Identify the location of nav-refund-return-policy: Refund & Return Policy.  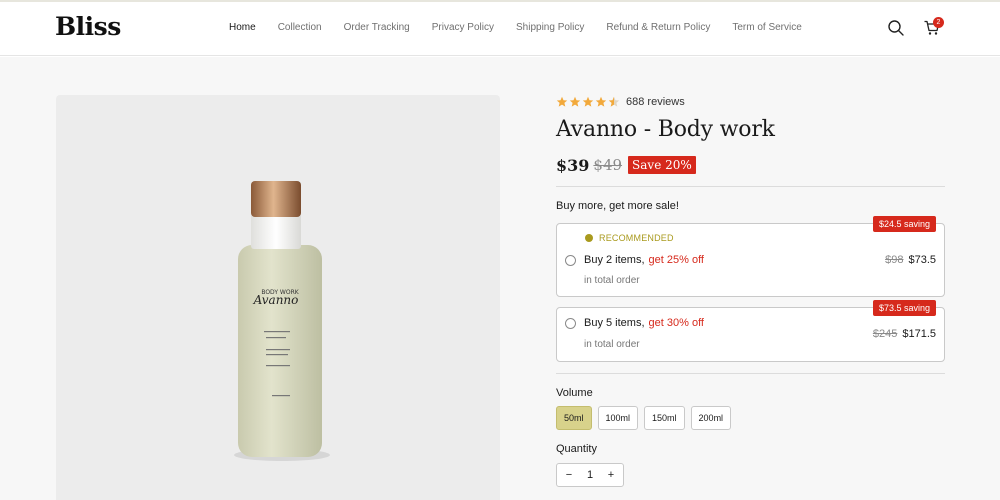
(658, 27).